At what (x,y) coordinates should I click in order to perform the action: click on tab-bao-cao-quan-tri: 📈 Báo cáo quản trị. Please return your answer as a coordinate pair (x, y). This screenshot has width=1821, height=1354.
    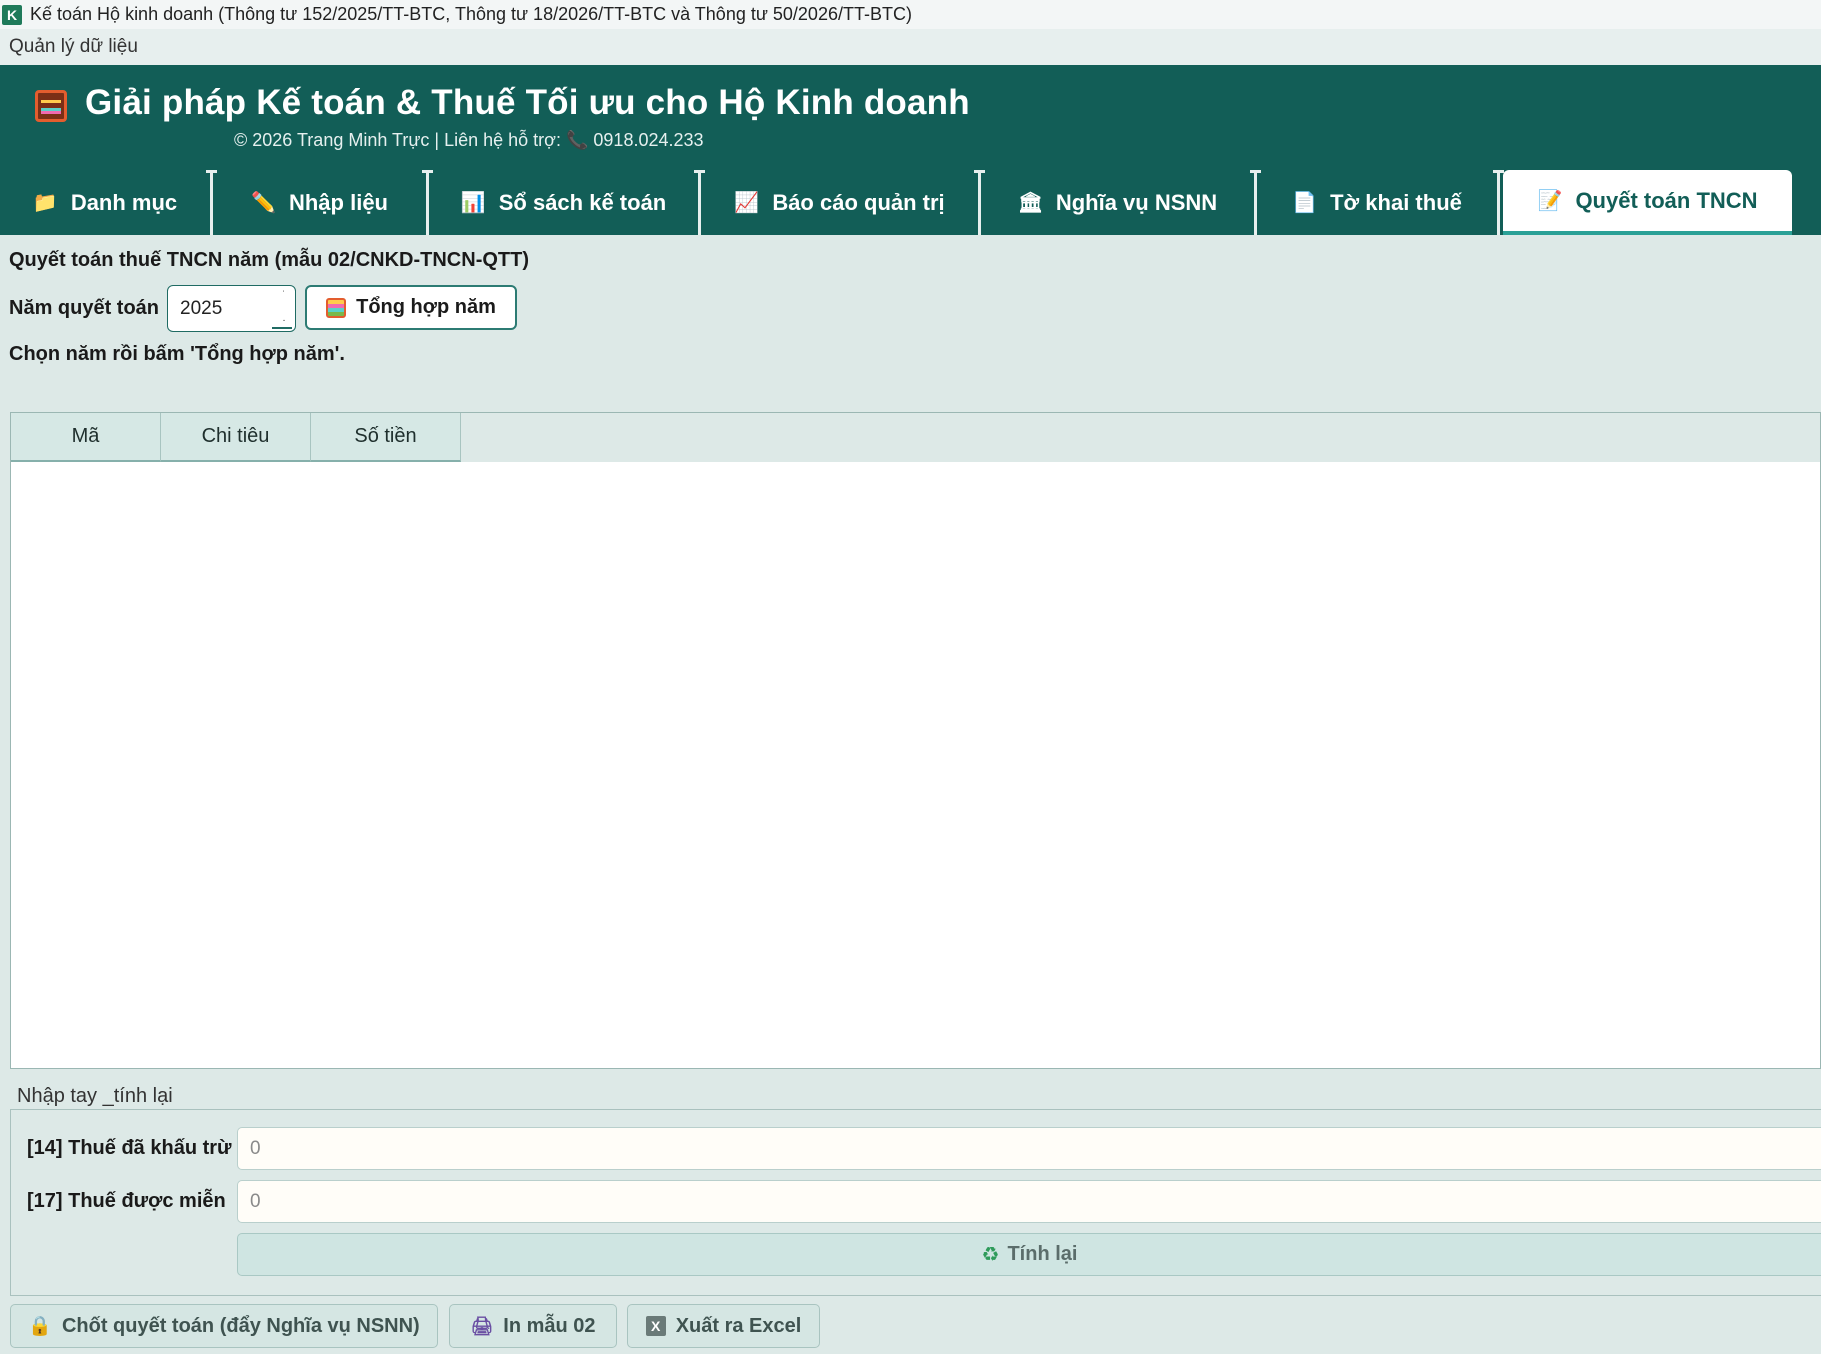
    Looking at the image, I should click on (839, 202).